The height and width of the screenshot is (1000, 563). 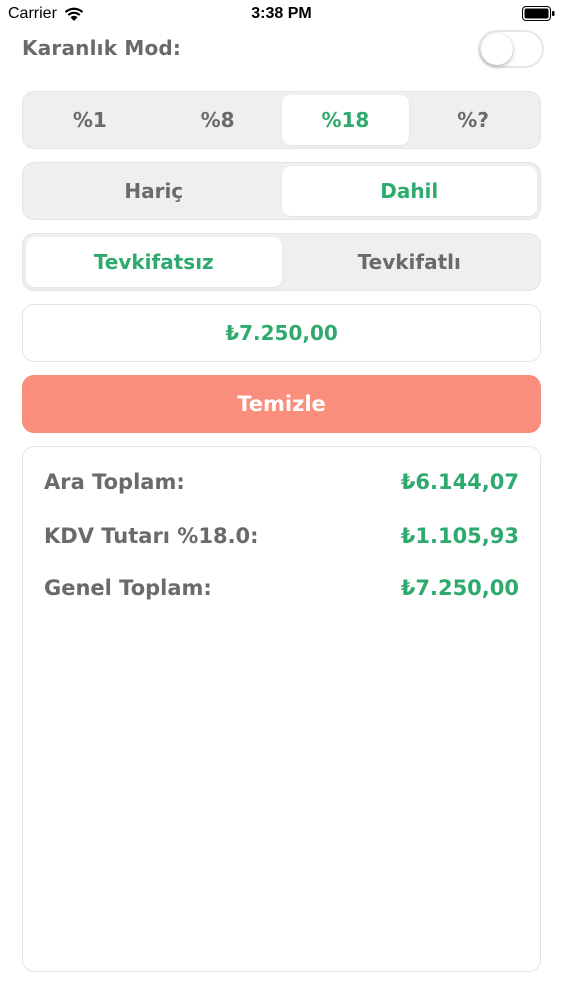 I want to click on subtotal-value: ₺6.144,07, so click(x=459, y=482).